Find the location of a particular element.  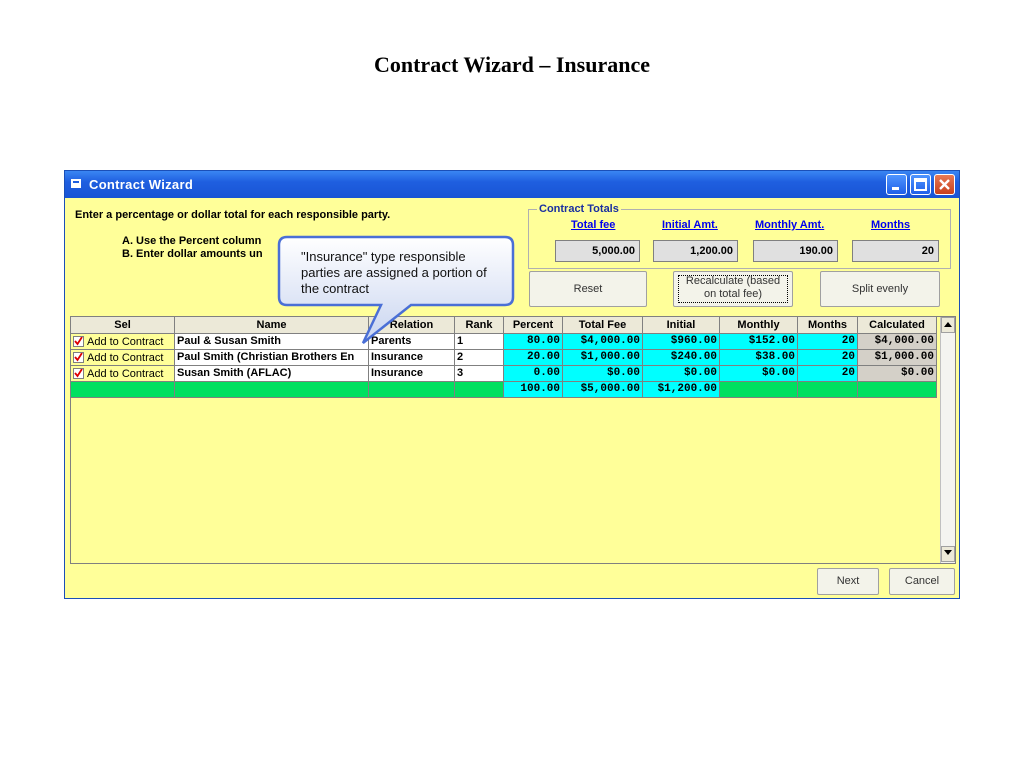

col-header-initial: Initial is located at coordinates (681, 325).